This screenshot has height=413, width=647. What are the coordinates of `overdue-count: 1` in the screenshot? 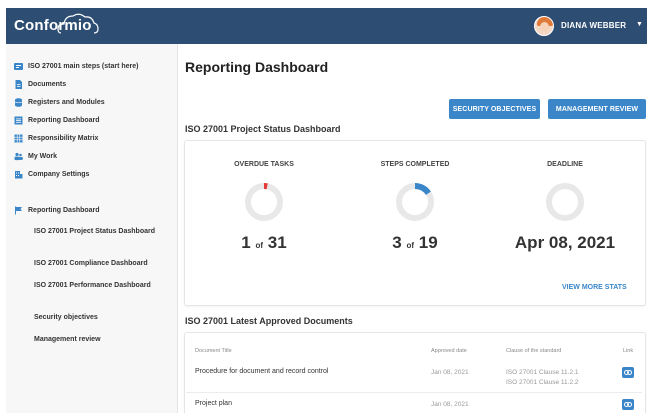 It's located at (246, 242).